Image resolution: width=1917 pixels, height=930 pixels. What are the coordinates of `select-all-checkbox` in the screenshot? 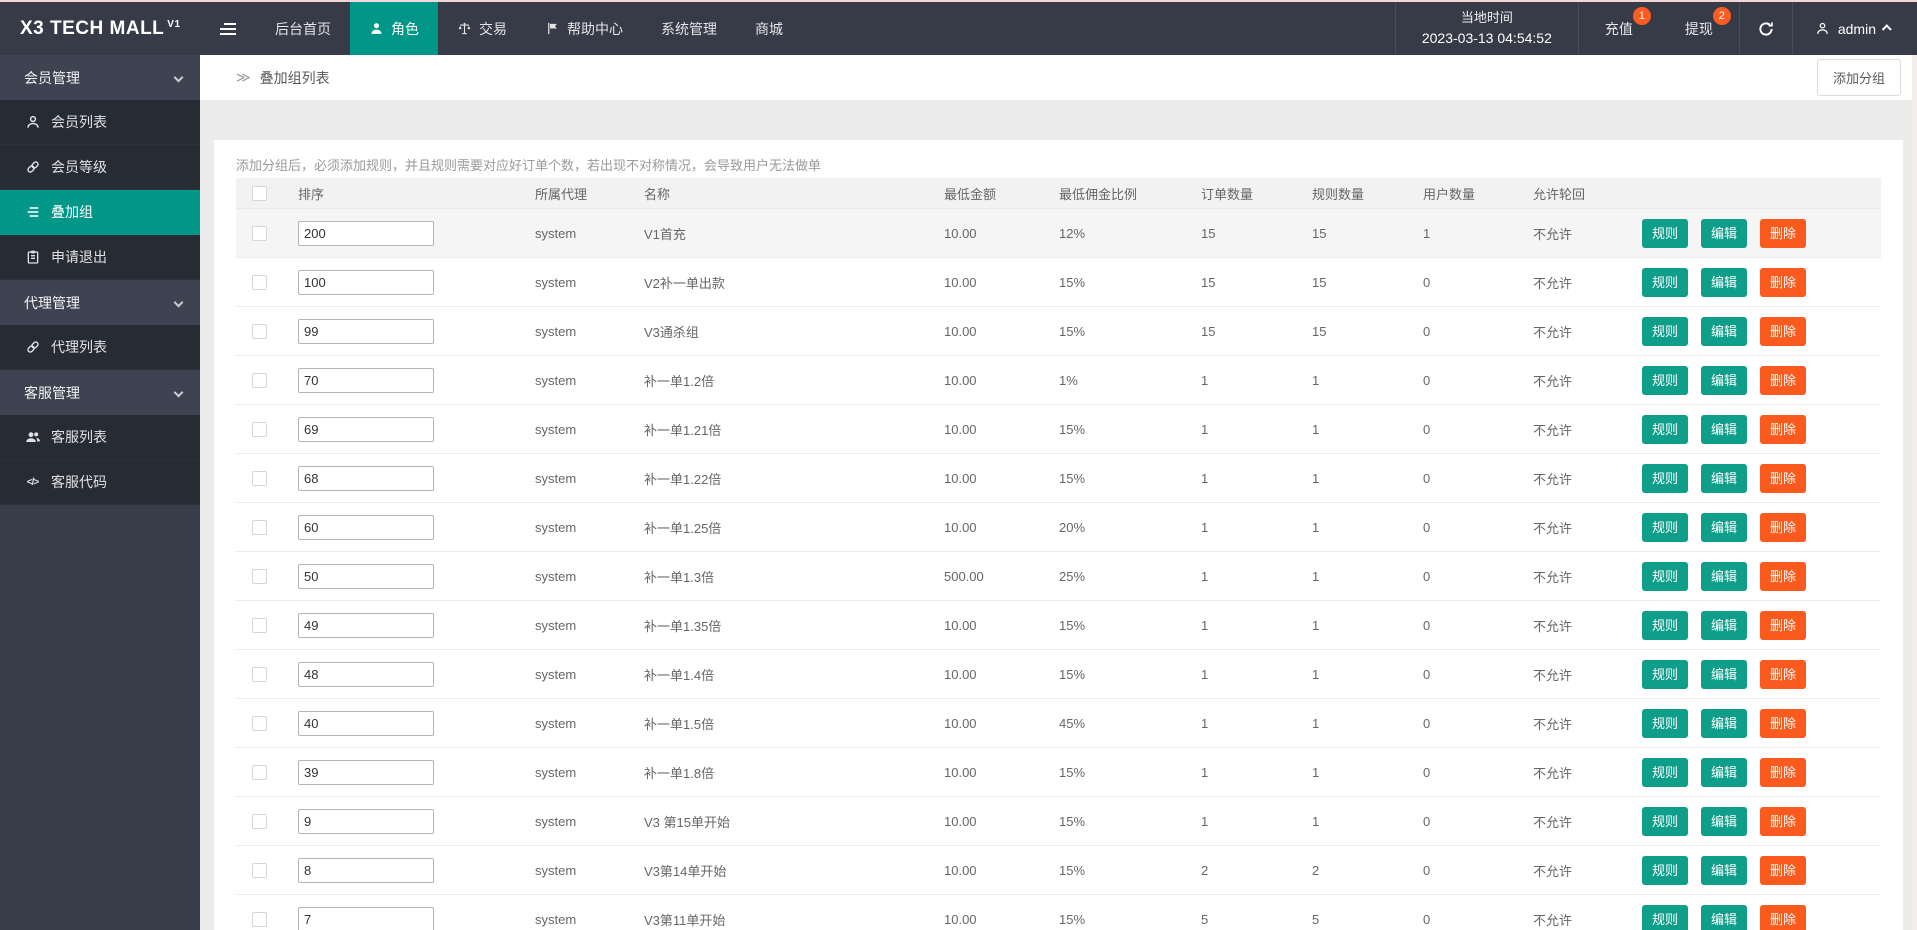 It's located at (259, 193).